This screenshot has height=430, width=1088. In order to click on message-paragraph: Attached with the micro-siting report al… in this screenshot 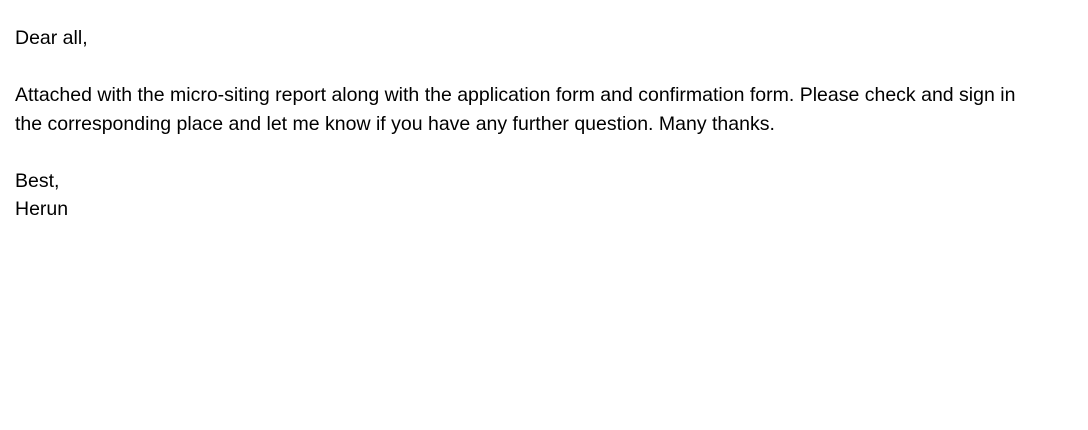, I will do `click(548, 109)`.